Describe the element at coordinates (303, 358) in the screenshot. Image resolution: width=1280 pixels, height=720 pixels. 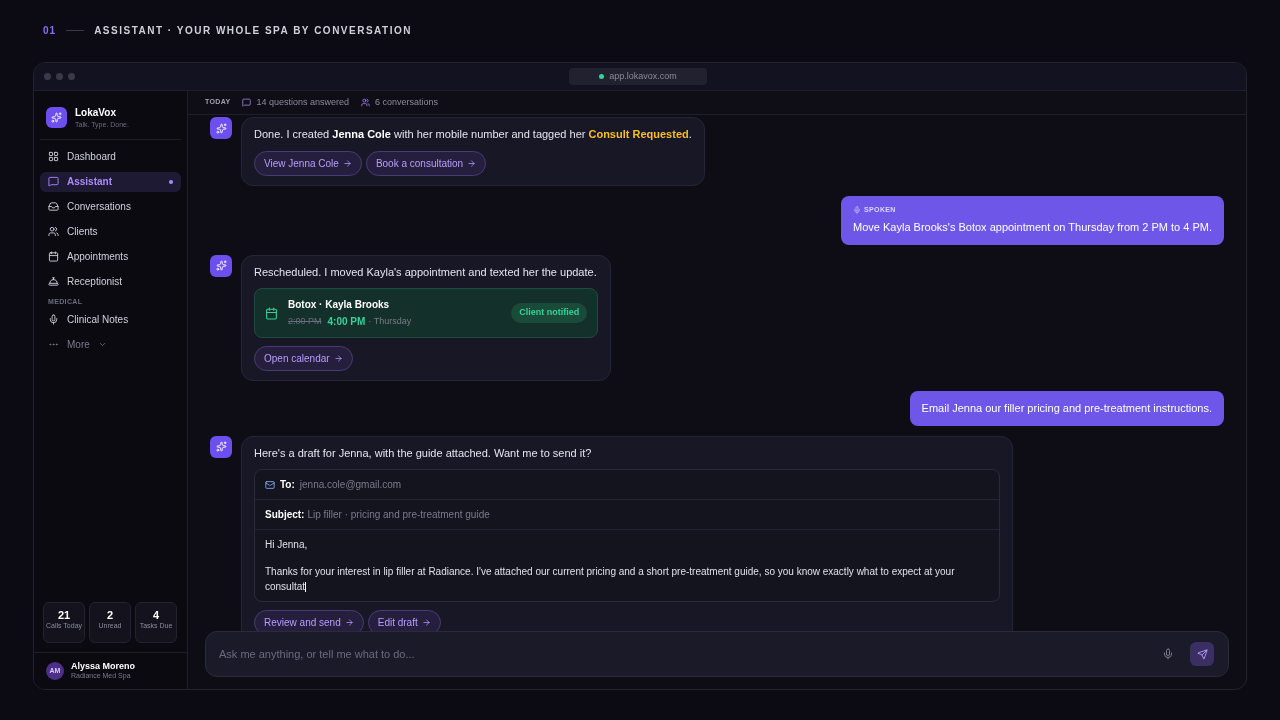
I see `action-button: Open calendar` at that location.